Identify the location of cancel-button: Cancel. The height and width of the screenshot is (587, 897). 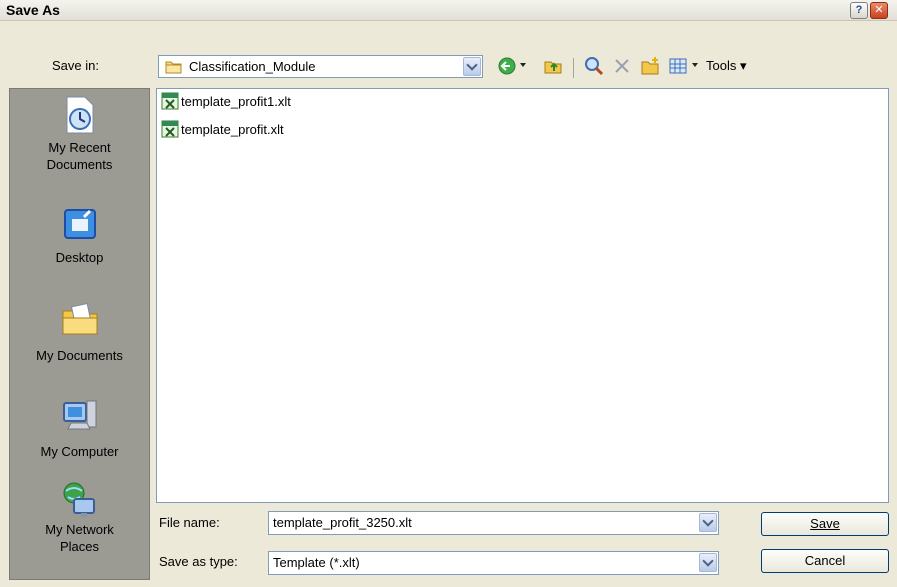
(825, 561).